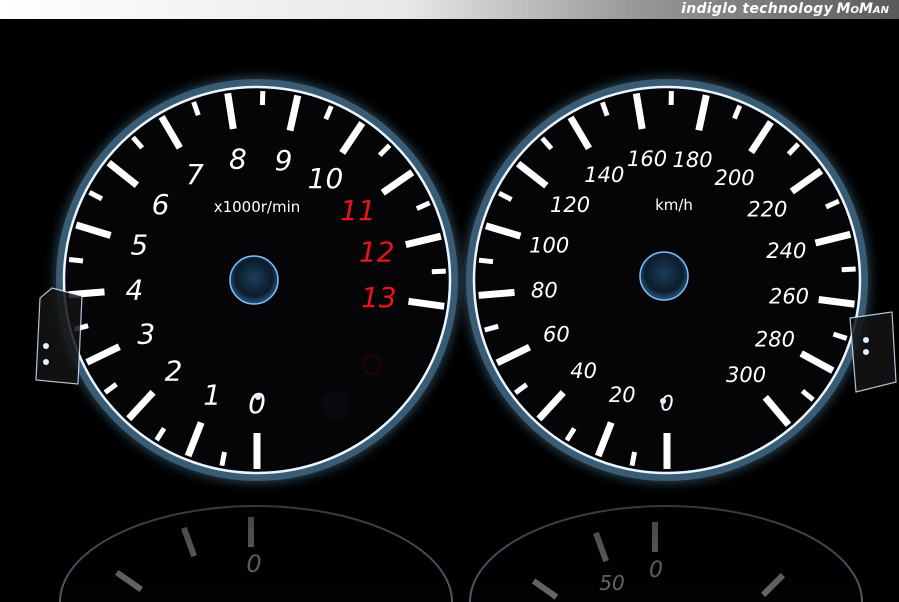 Image resolution: width=899 pixels, height=602 pixels. I want to click on tachometer-numeral: 8, so click(238, 159).